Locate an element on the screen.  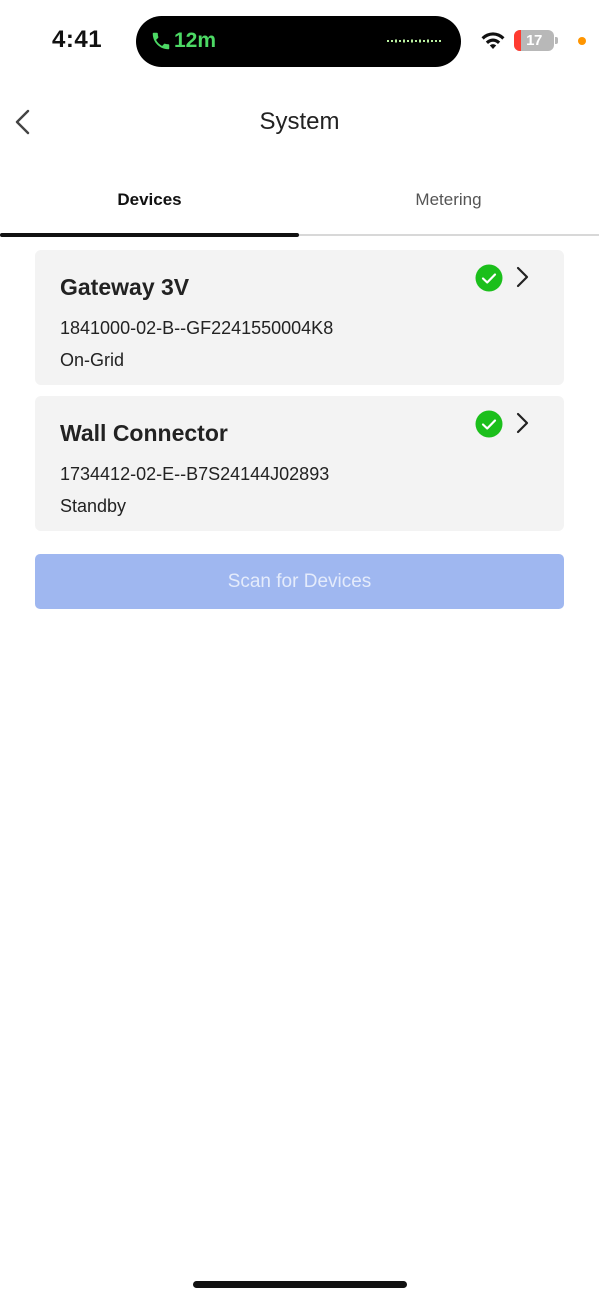
device-serial: 1734412-02-E--B7S24144J02893 is located at coordinates (195, 474).